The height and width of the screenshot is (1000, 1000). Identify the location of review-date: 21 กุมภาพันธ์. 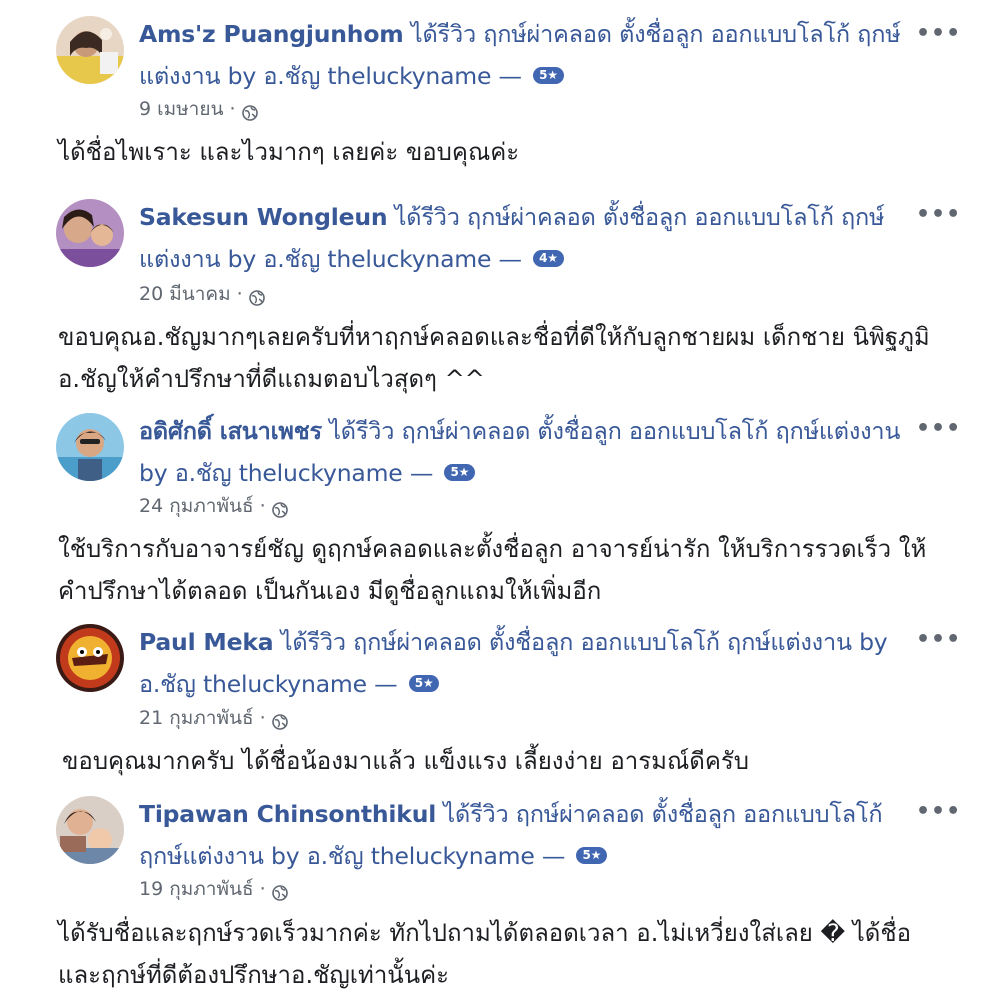
(196, 718).